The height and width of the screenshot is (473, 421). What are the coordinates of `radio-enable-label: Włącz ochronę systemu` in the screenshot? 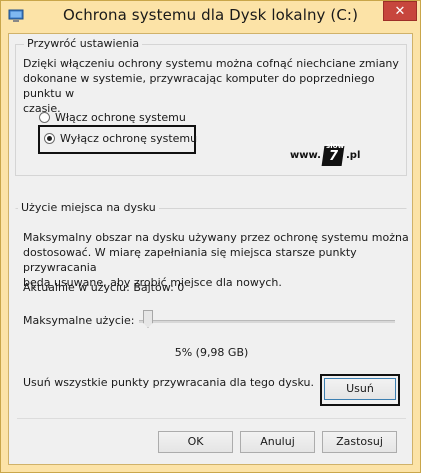 It's located at (120, 117).